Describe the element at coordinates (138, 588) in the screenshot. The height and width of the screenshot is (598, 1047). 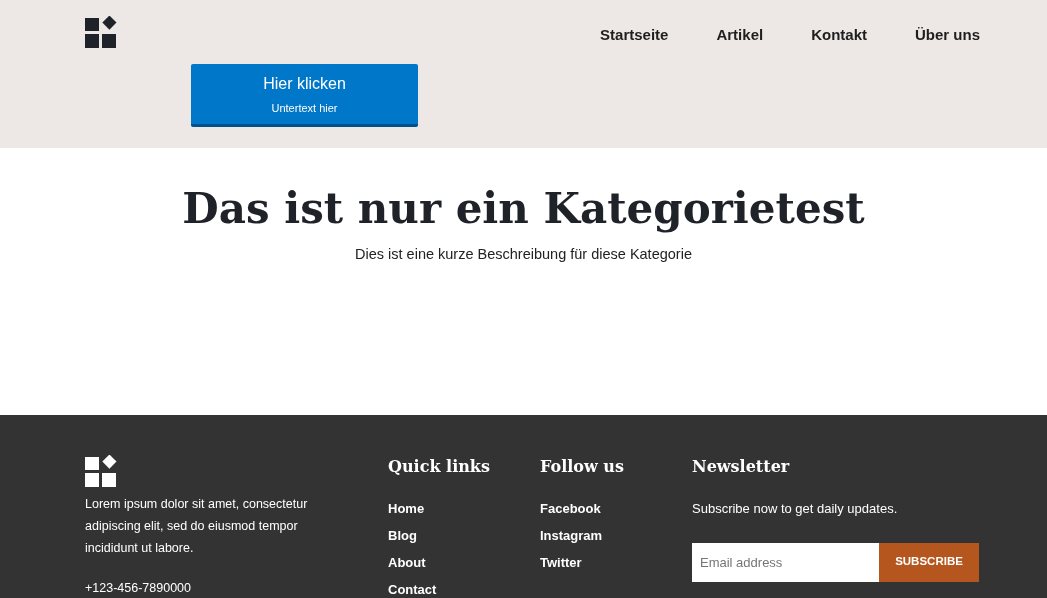
I see `phone-number: +123-456-7890000` at that location.